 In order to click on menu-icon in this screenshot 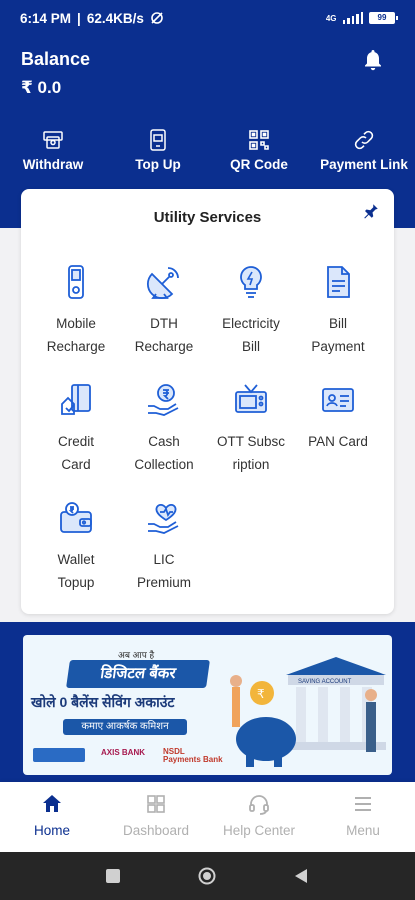, I will do `click(363, 804)`.